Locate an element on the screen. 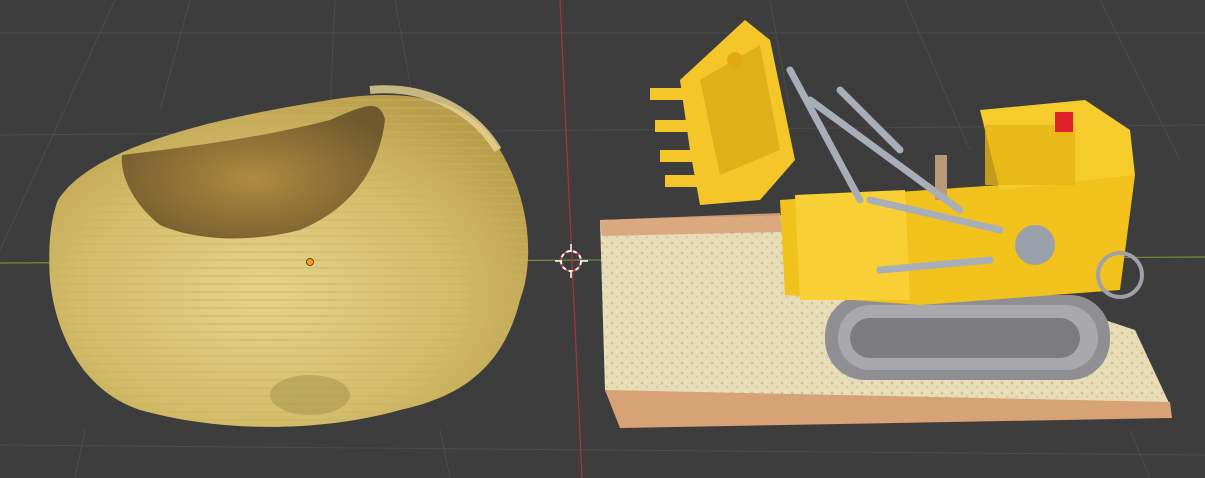  bowl-origin-dot is located at coordinates (310, 262).